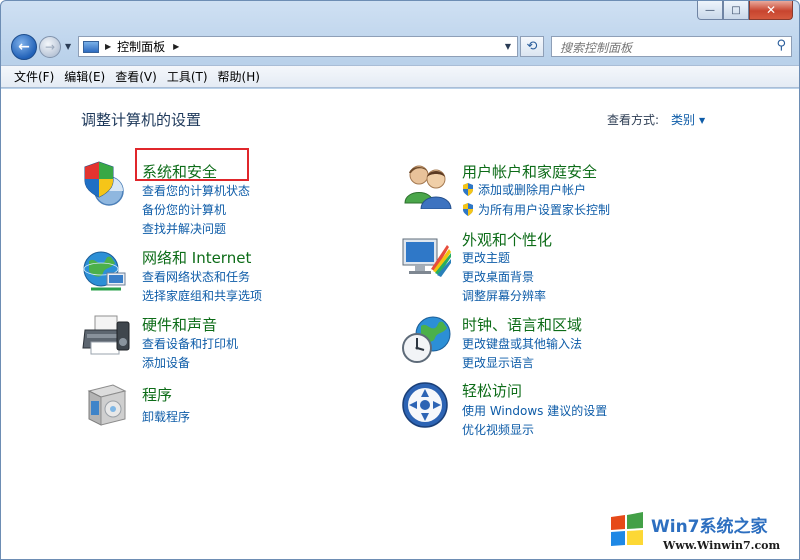 Image resolution: width=800 pixels, height=560 pixels. Describe the element at coordinates (239, 76) in the screenshot. I see `menu-help: 帮助(H)` at that location.